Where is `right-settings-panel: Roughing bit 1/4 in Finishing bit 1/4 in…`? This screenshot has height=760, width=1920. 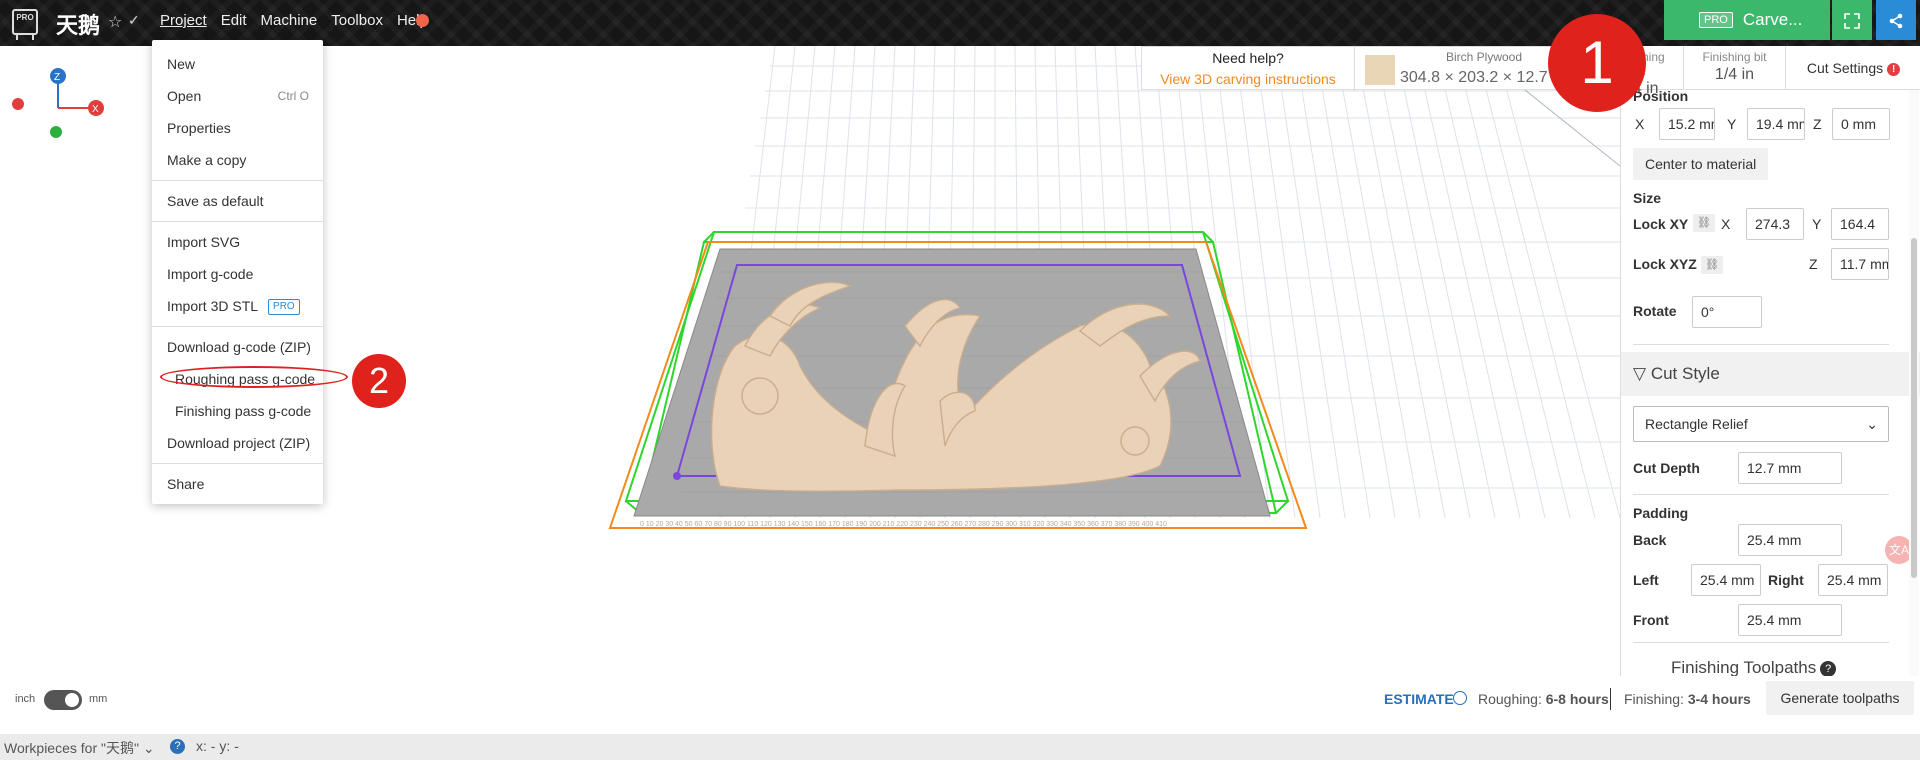 right-settings-panel: Roughing bit 1/4 in Finishing bit 1/4 in… is located at coordinates (1766, 362).